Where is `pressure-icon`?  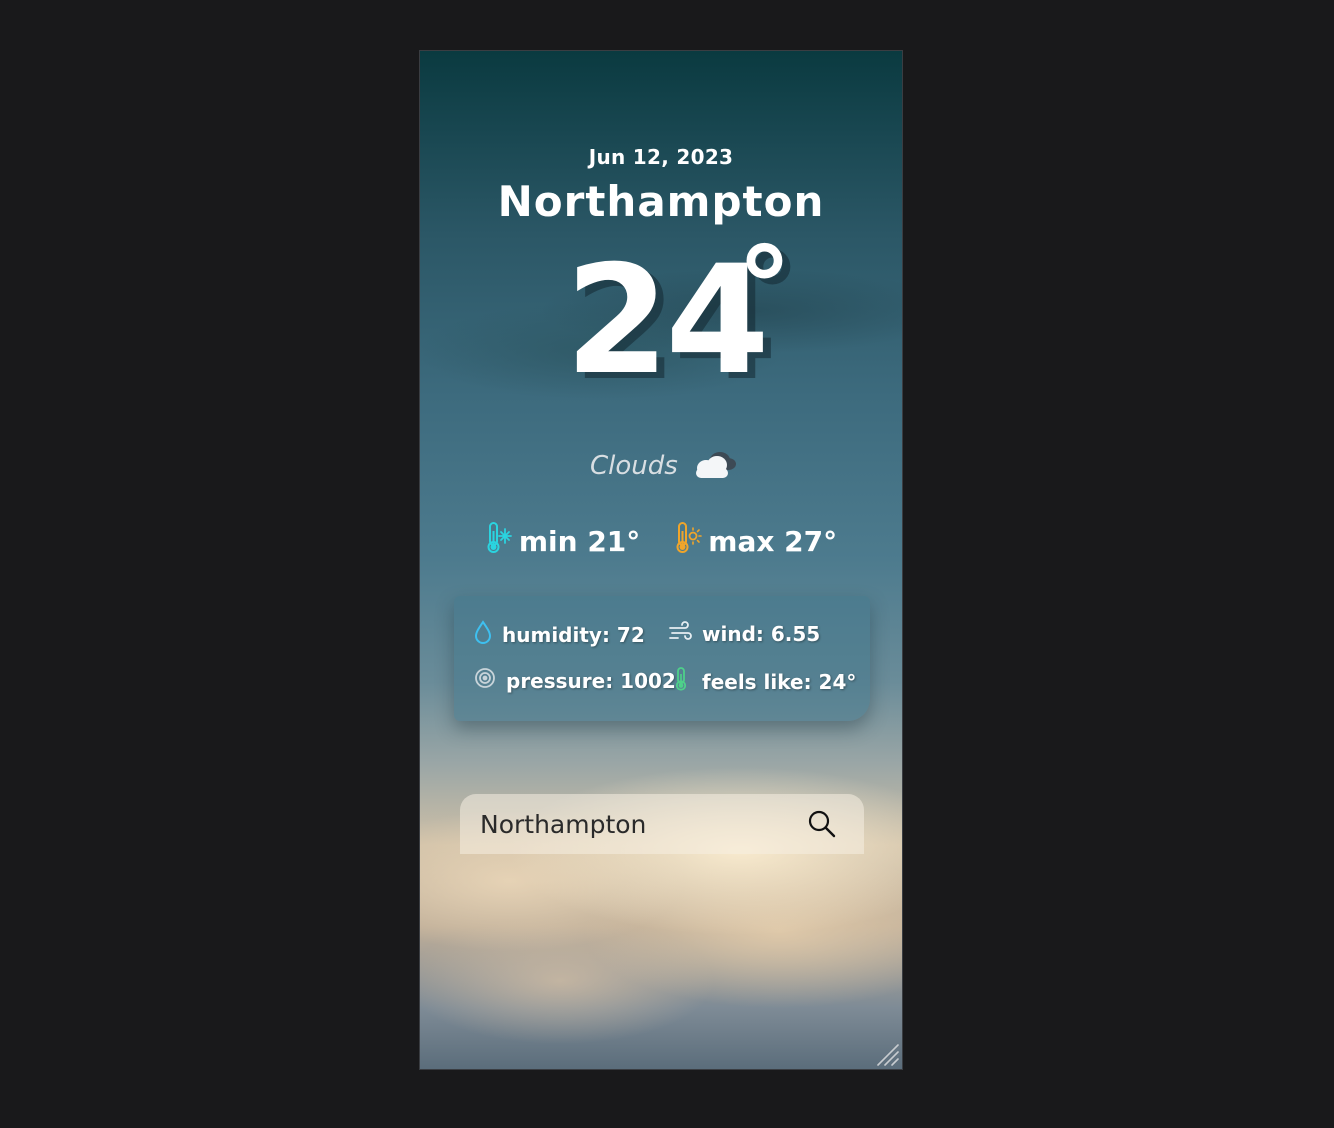
pressure-icon is located at coordinates (485, 680).